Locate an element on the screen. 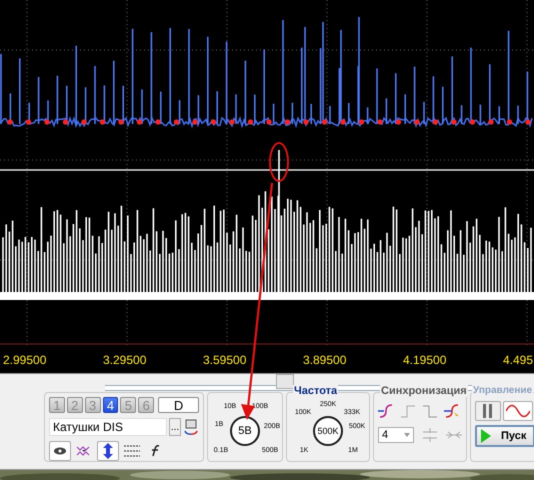  sine-wave-icon is located at coordinates (518, 411).